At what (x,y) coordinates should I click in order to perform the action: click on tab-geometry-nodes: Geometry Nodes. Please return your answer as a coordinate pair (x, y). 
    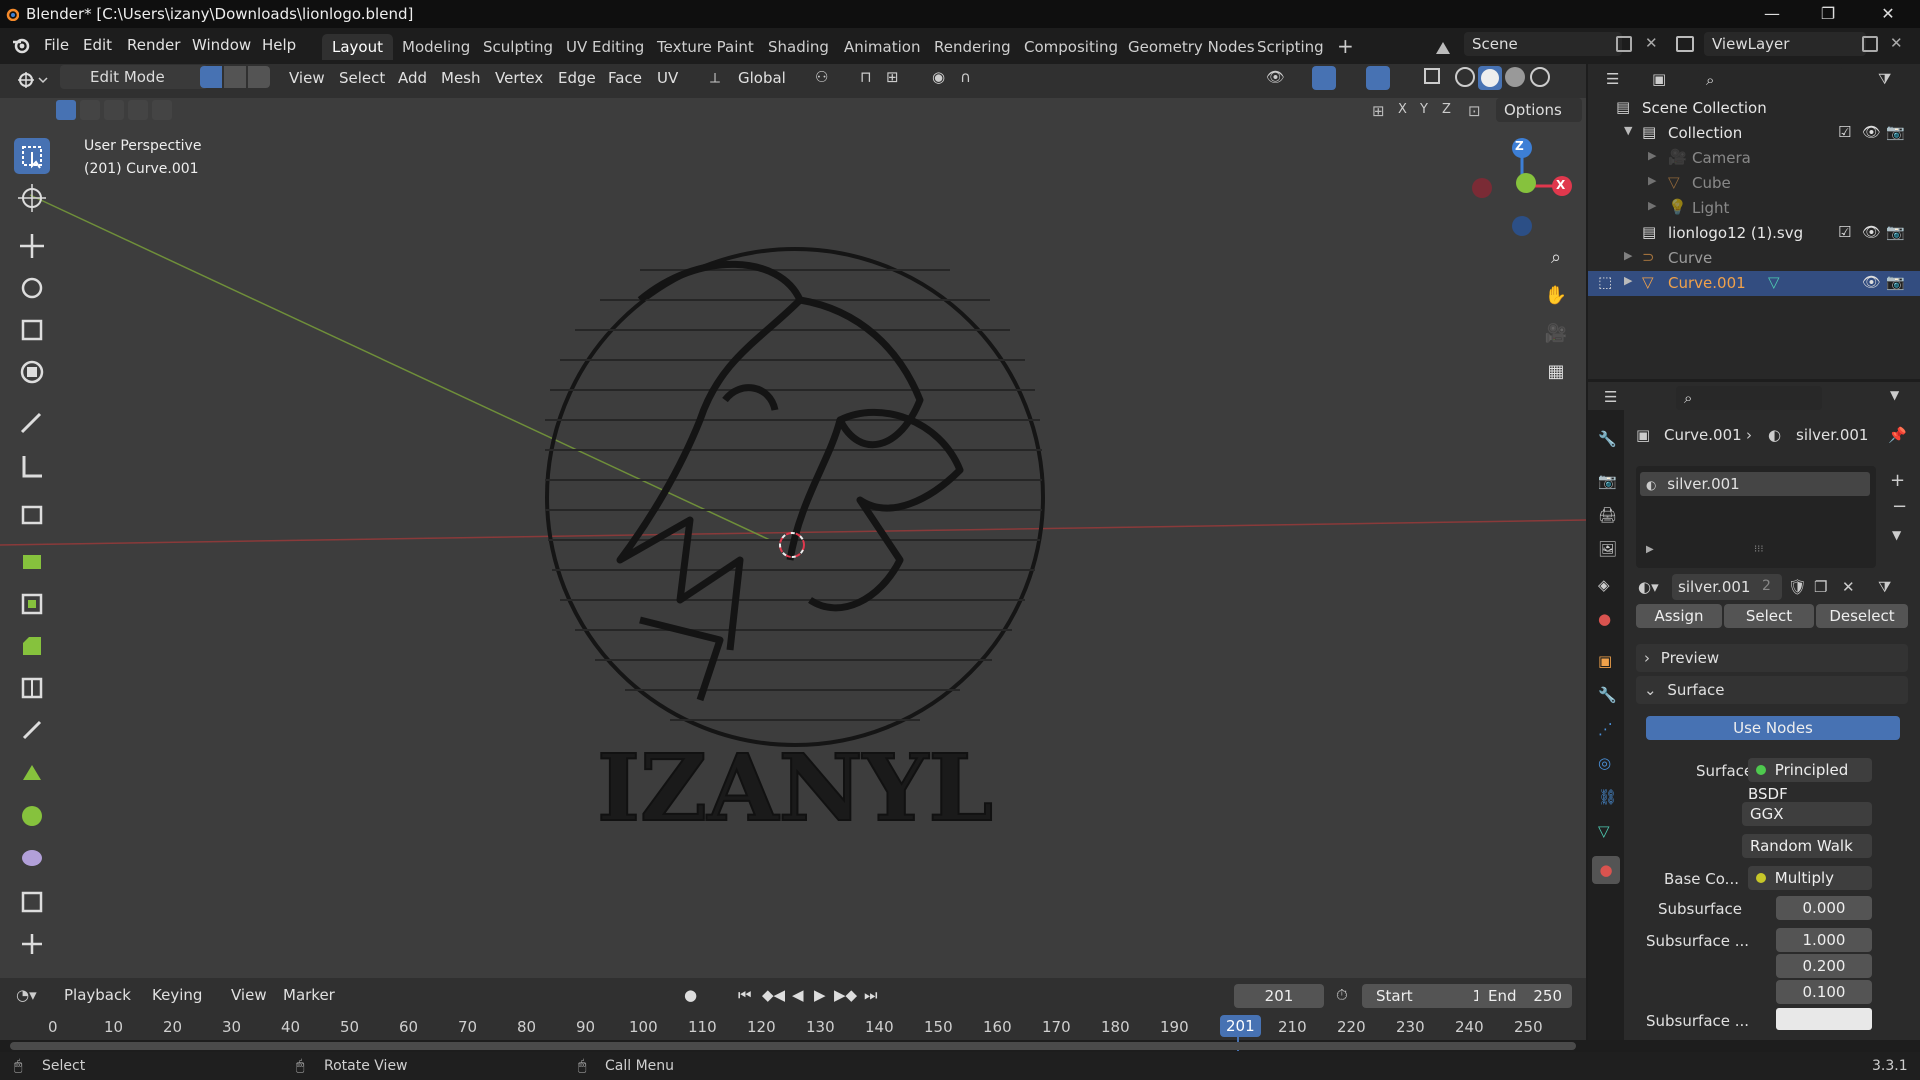
    Looking at the image, I should click on (1191, 47).